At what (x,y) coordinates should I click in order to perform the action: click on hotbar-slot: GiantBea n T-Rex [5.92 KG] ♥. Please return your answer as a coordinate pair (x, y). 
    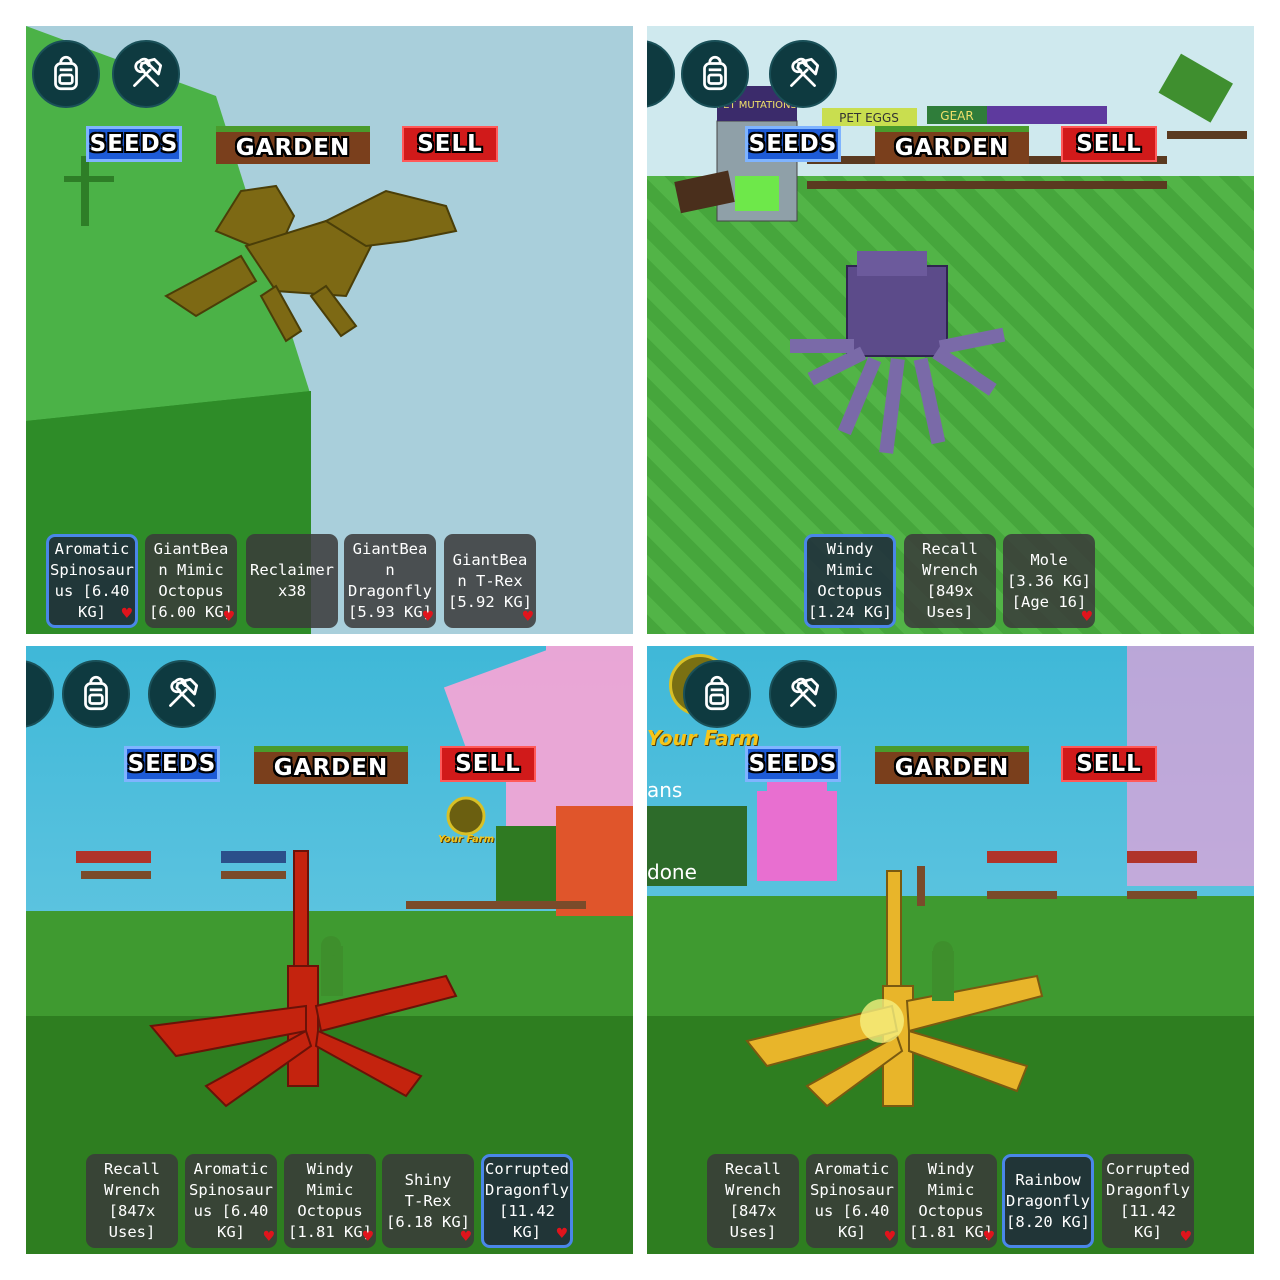
    Looking at the image, I should click on (490, 581).